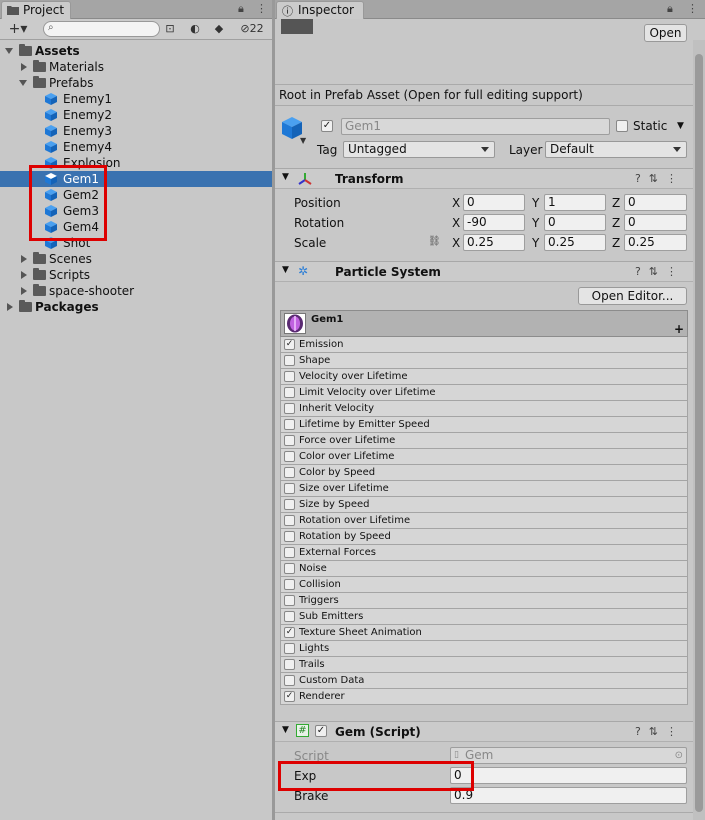 This screenshot has height=820, width=705. Describe the element at coordinates (484, 425) in the screenshot. I see `particle-module-row: Lifetime by Emitter Speed` at that location.